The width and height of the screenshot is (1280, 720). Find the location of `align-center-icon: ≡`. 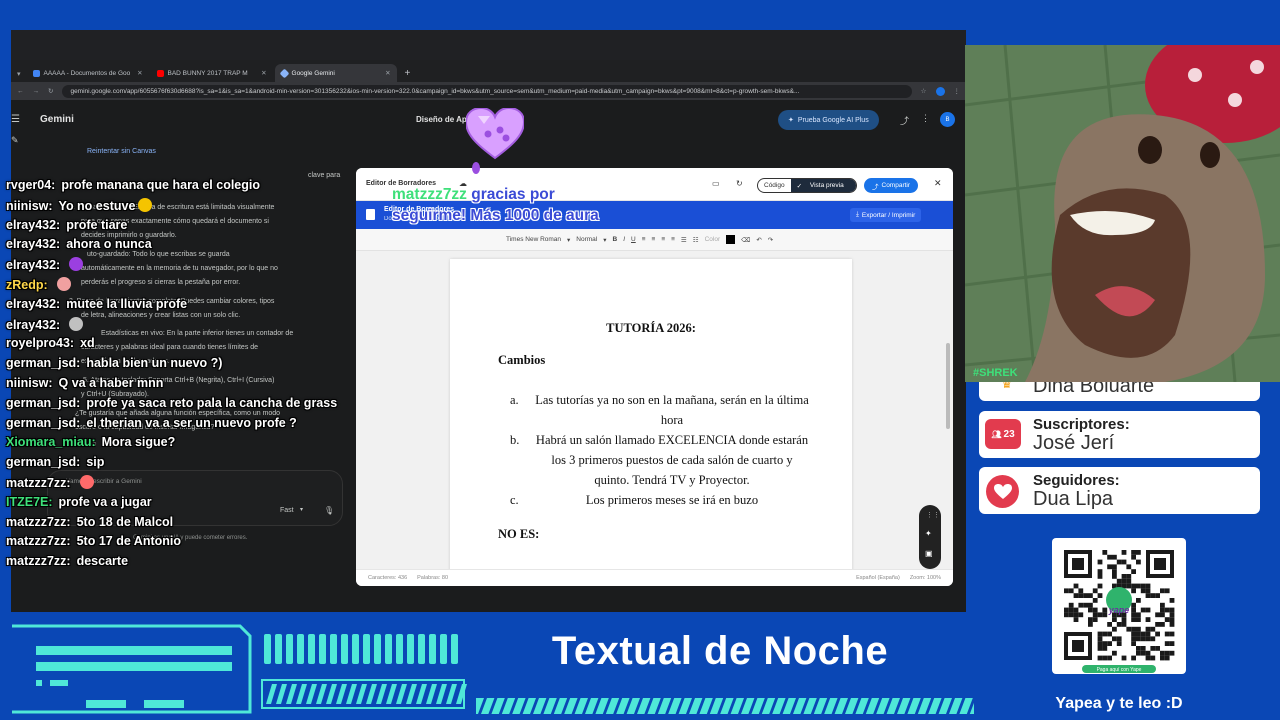

align-center-icon: ≡ is located at coordinates (654, 239).